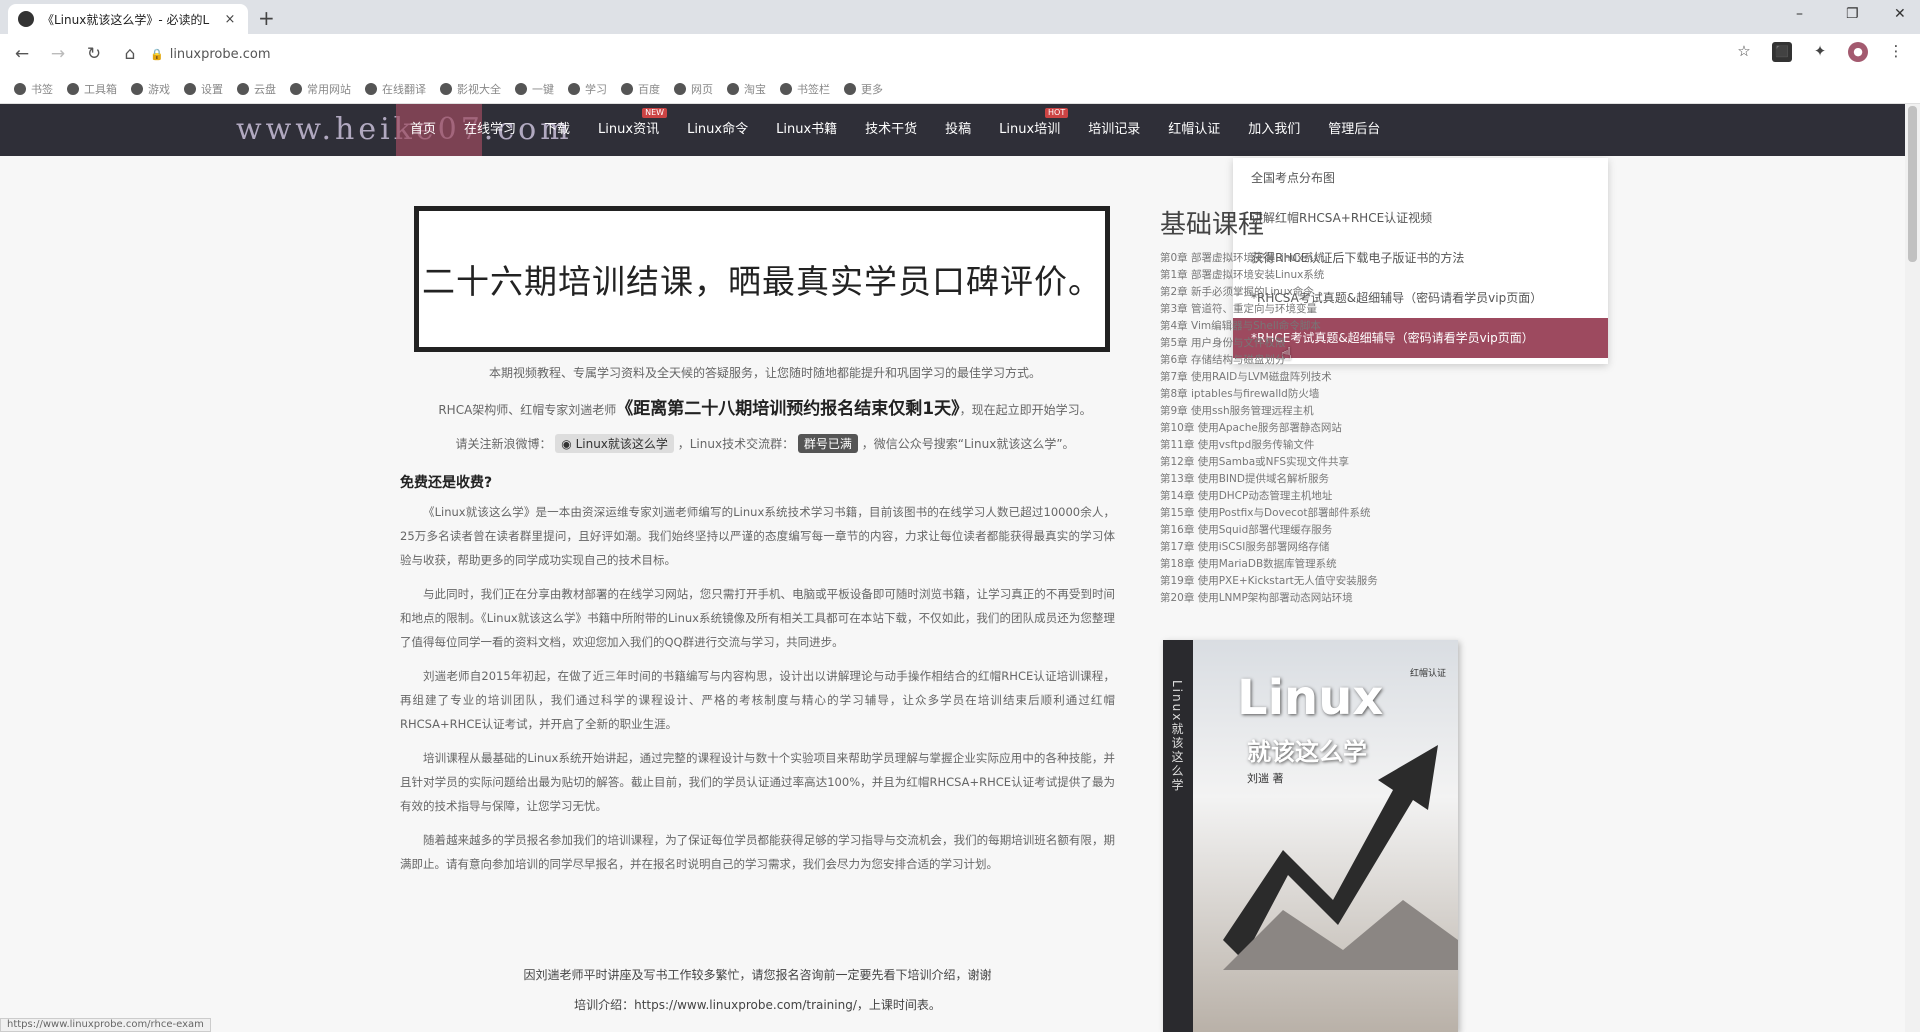 This screenshot has height=1032, width=1920. What do you see at coordinates (1029, 130) in the screenshot?
I see `nav-item: Linux培训 HOT` at bounding box center [1029, 130].